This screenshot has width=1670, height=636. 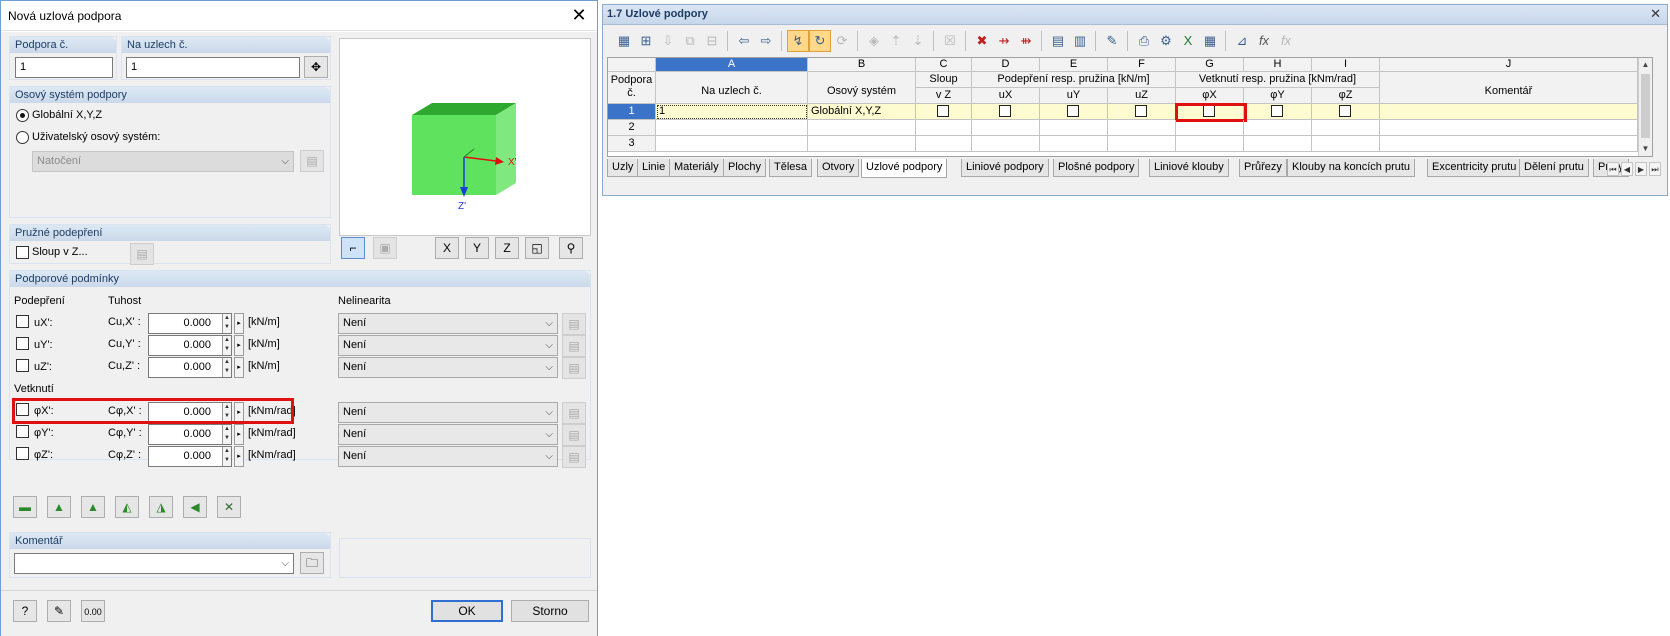 What do you see at coordinates (791, 168) in the screenshot?
I see `tab-solids: Tělesa` at bounding box center [791, 168].